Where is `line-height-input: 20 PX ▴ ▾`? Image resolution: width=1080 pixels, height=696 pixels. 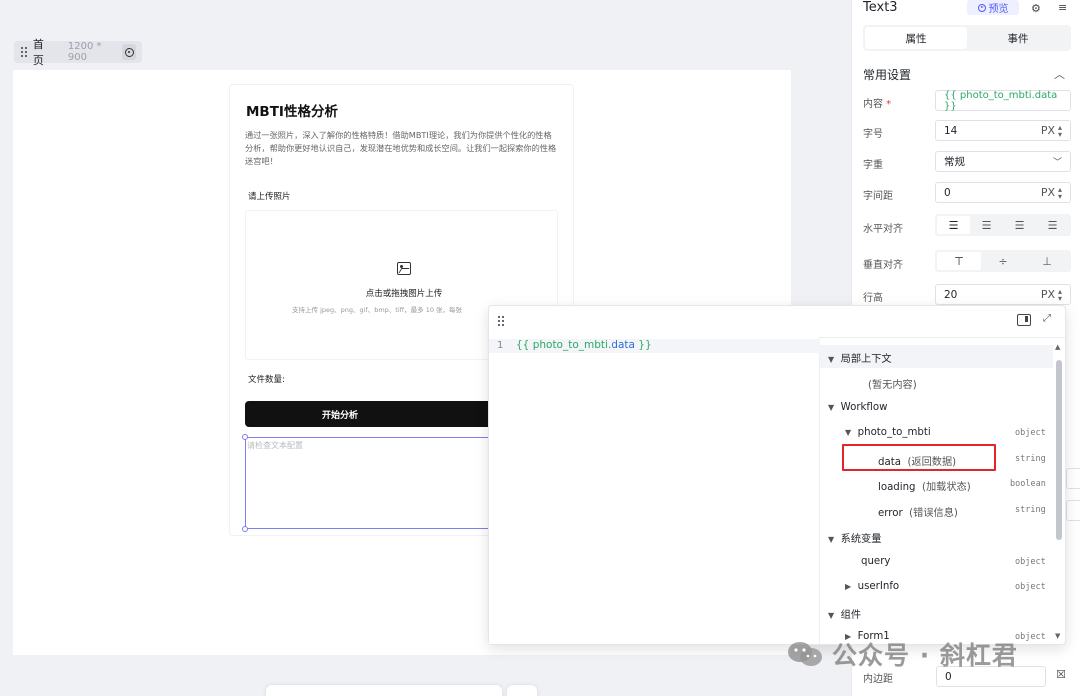 line-height-input: 20 PX ▴ ▾ is located at coordinates (1003, 294).